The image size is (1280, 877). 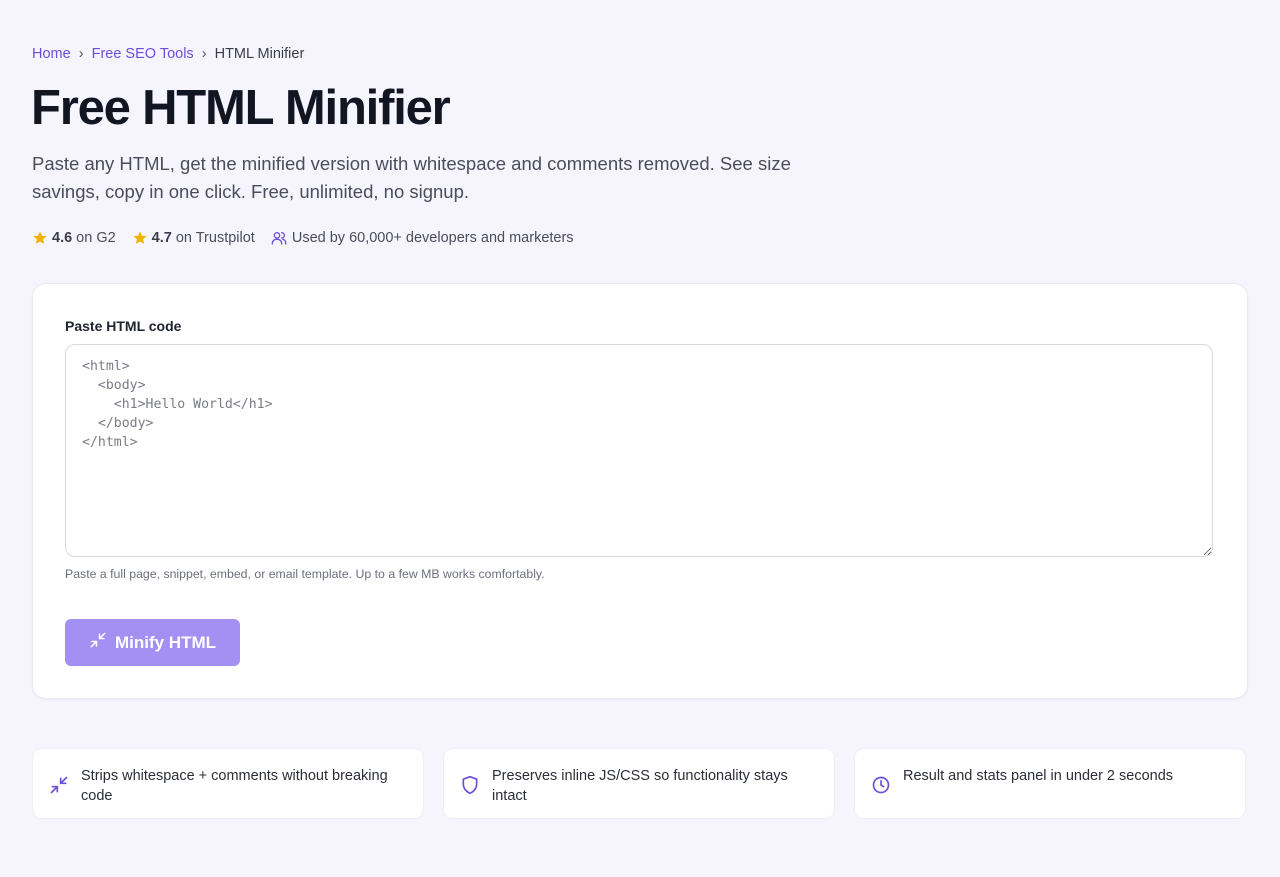 What do you see at coordinates (161, 238) in the screenshot?
I see `trustpilot-score: 4.7` at bounding box center [161, 238].